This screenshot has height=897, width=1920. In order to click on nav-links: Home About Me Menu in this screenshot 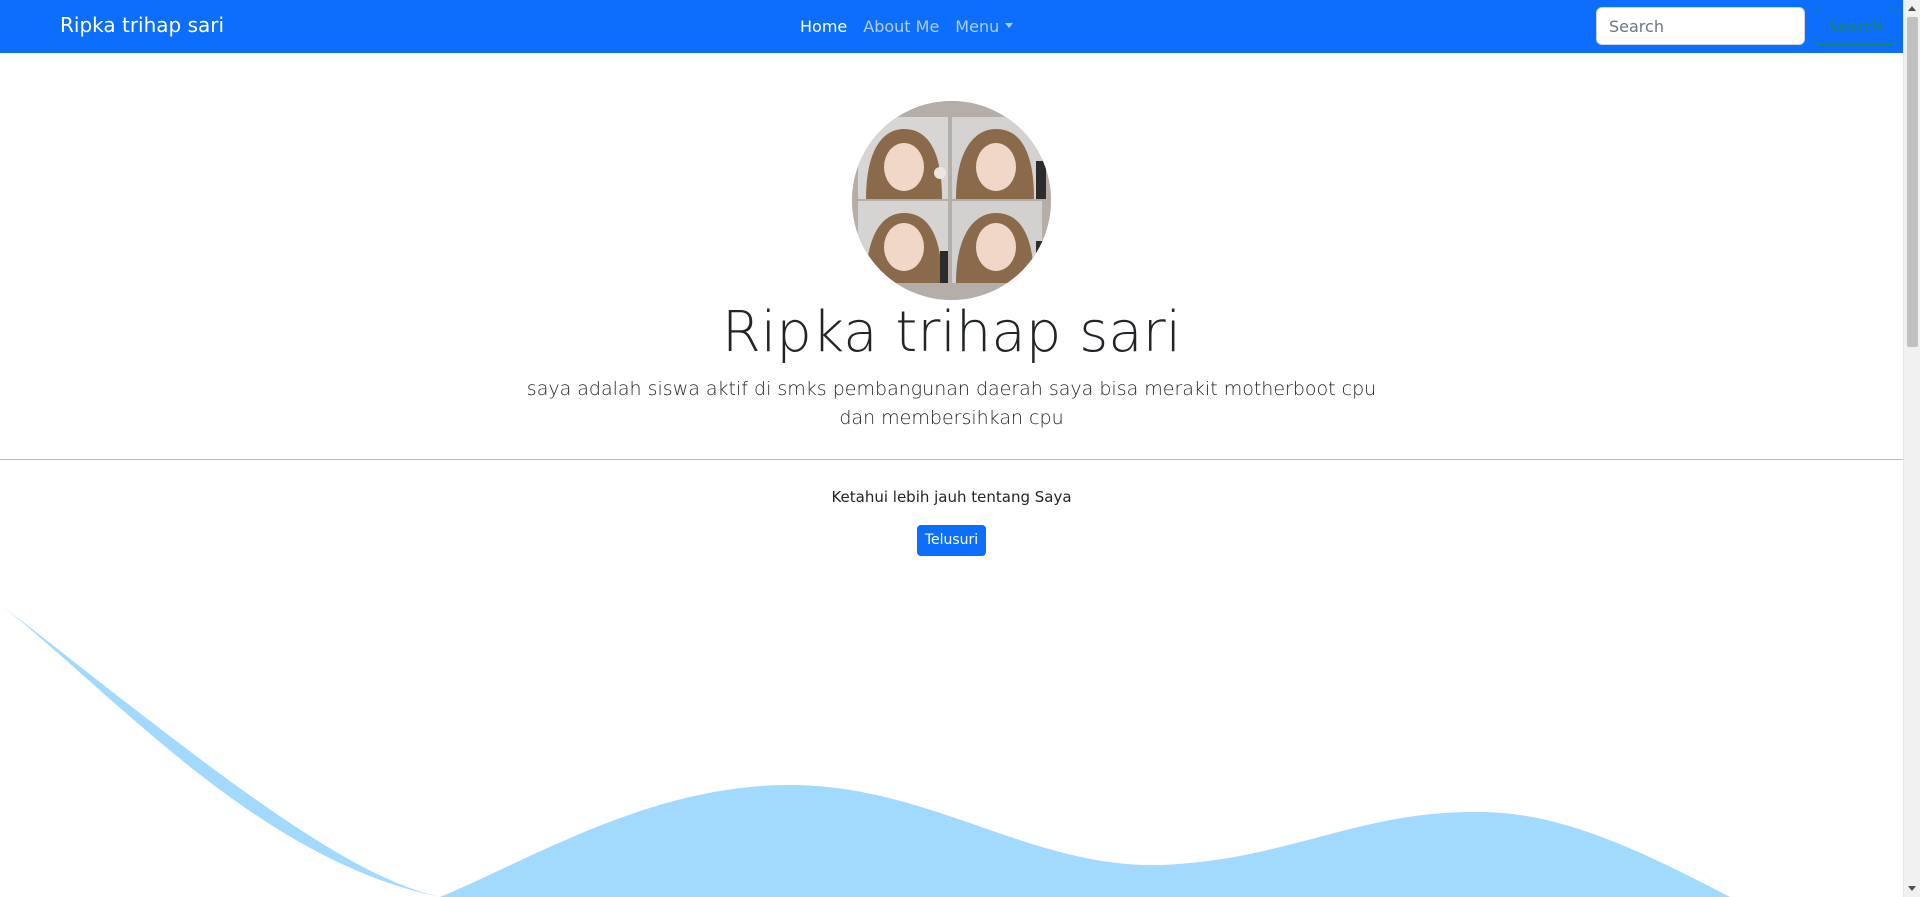, I will do `click(907, 26)`.